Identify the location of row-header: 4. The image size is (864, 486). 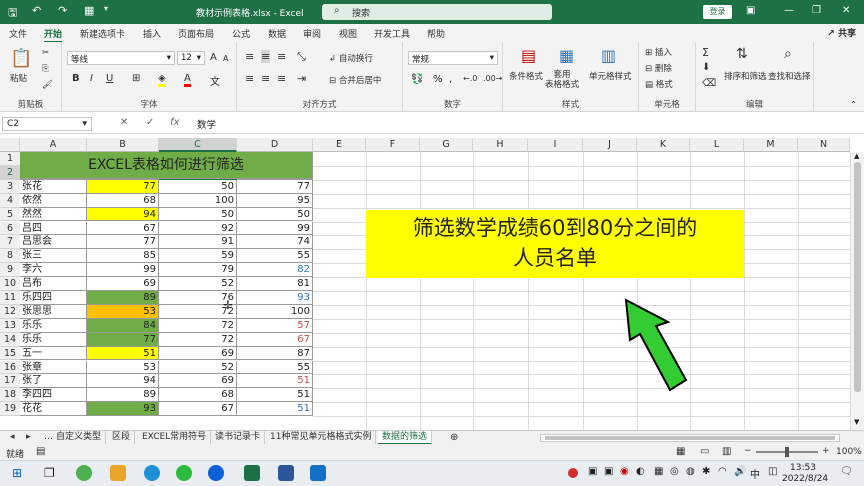
(10, 200).